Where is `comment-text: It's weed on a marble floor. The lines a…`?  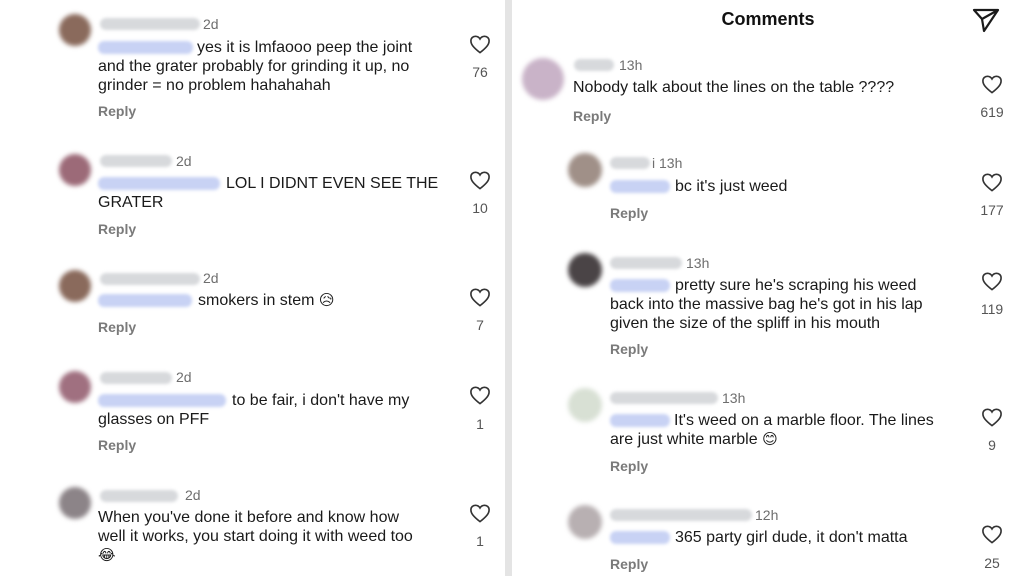 comment-text: It's weed on a marble floor. The lines a… is located at coordinates (790, 430).